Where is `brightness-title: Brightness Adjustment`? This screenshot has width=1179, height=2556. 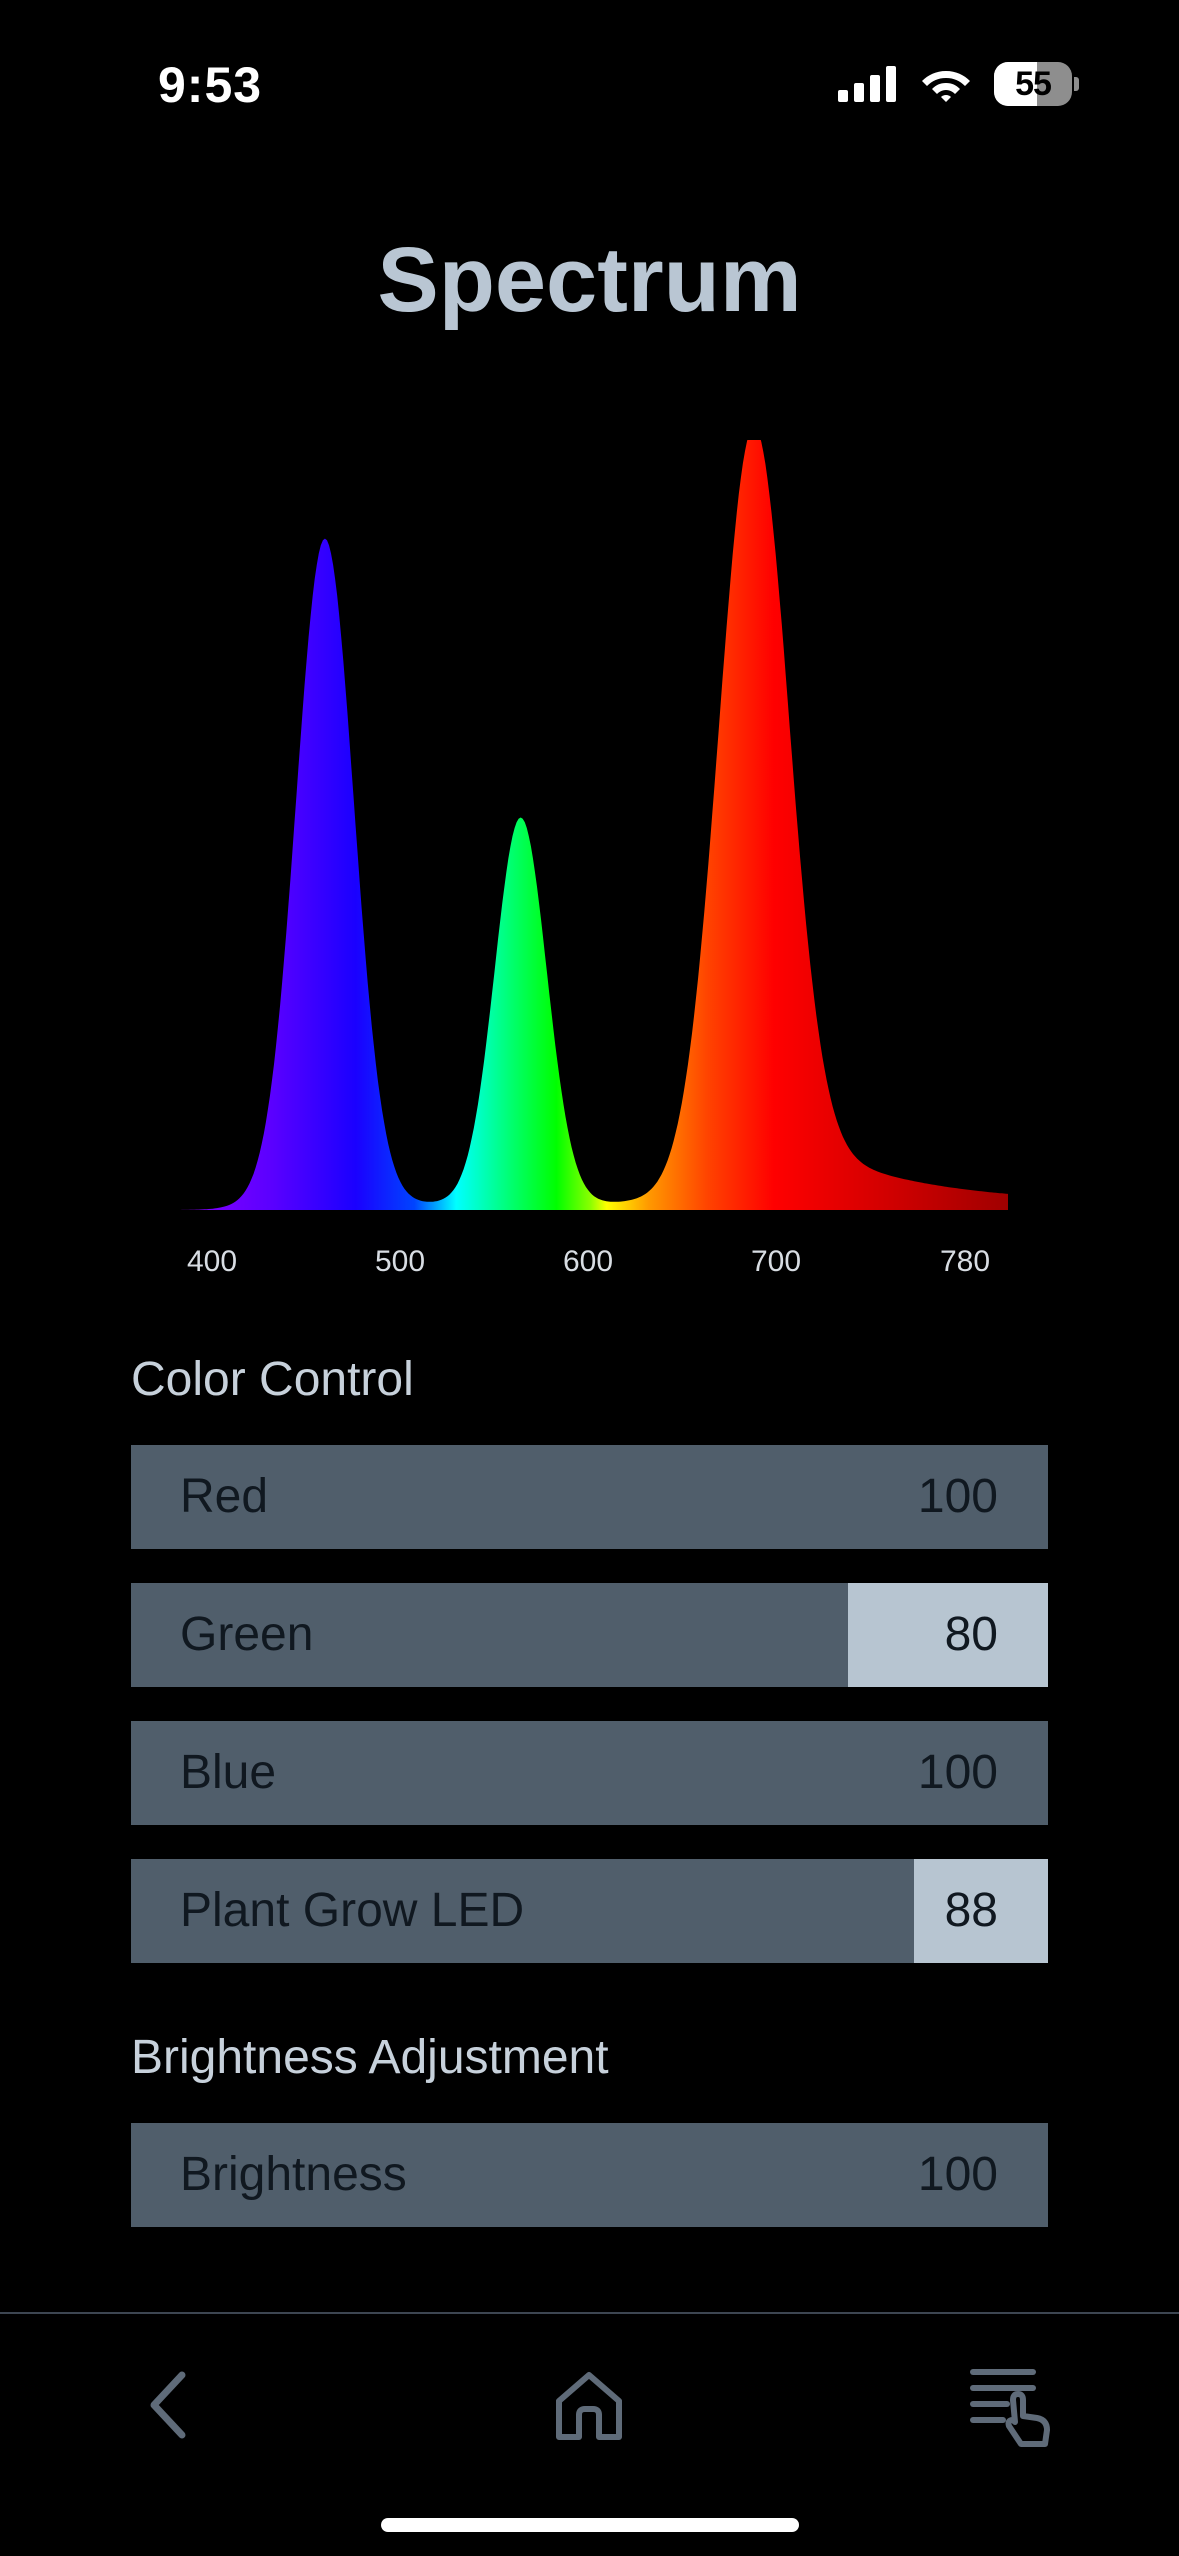 brightness-title: Brightness Adjustment is located at coordinates (370, 2057).